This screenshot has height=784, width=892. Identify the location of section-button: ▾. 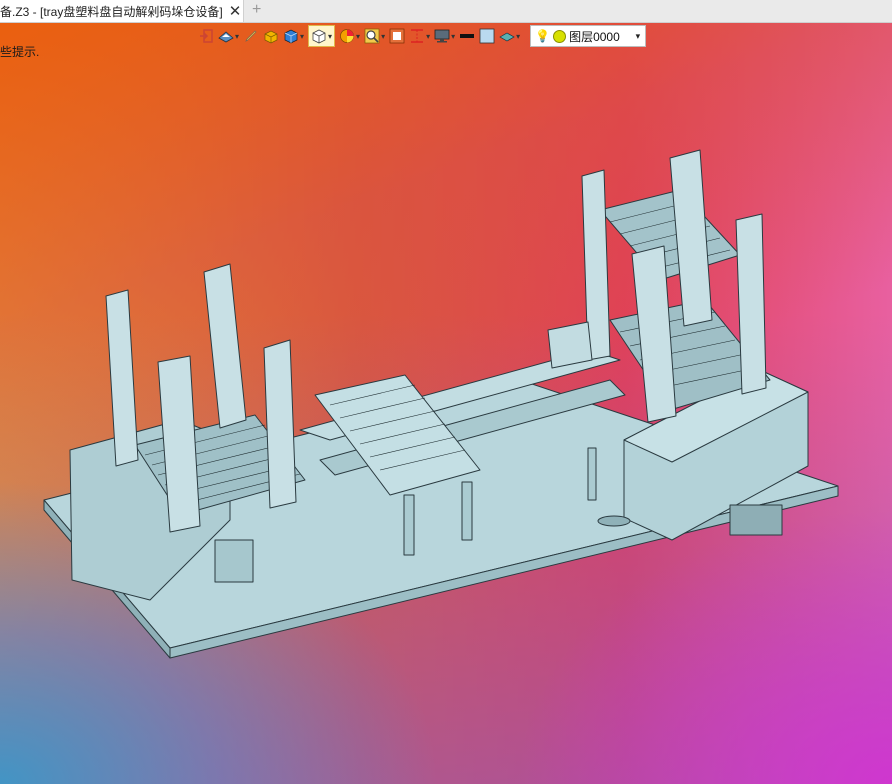
(419, 36).